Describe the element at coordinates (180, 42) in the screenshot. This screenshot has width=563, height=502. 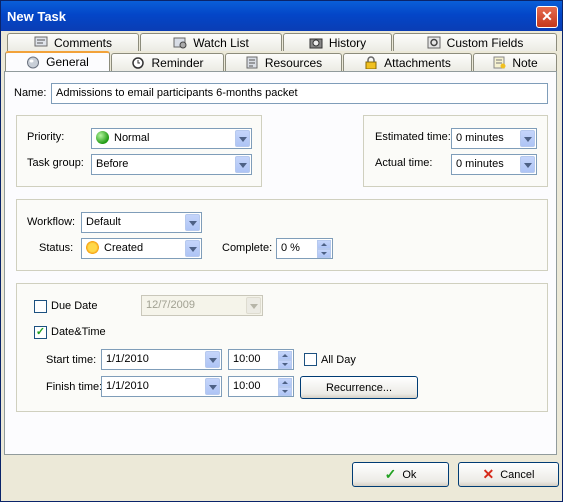
I see `watch-list-icon` at that location.